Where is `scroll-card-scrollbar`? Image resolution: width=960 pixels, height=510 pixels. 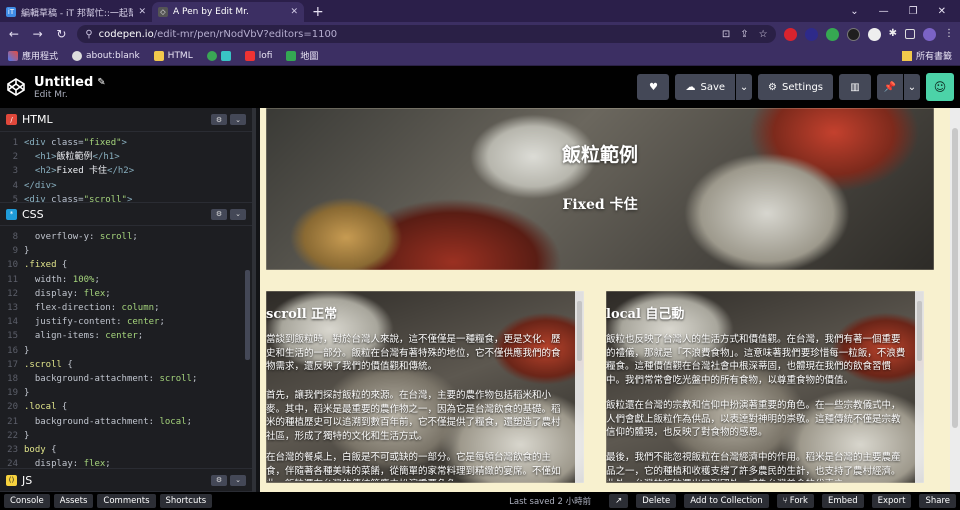 scroll-card-scrollbar is located at coordinates (579, 387).